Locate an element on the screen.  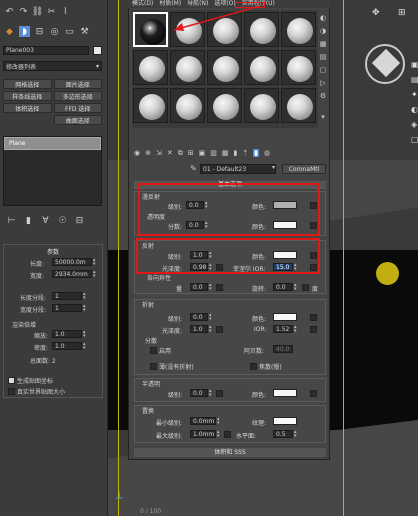
stack-item: Plane is located at coordinates (52, 143).